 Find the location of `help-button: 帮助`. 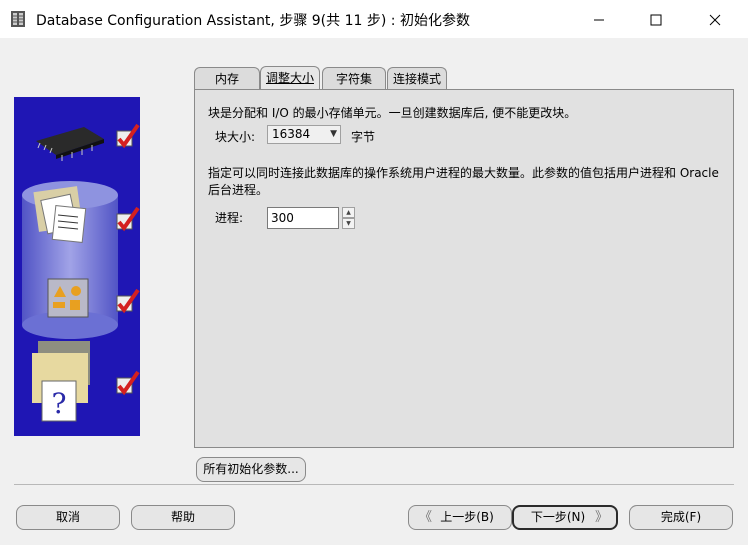

help-button: 帮助 is located at coordinates (183, 517).